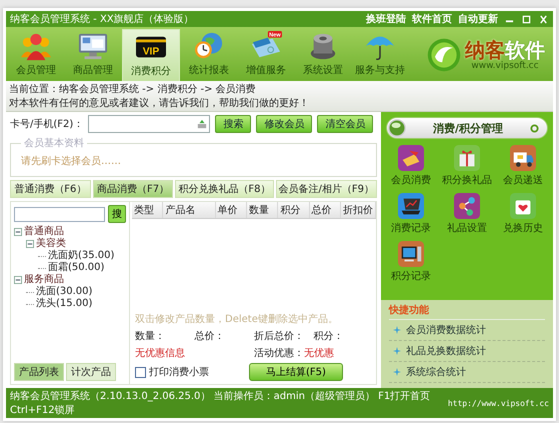  Describe the element at coordinates (262, 210) in the screenshot. I see `column-header: 数量` at that location.